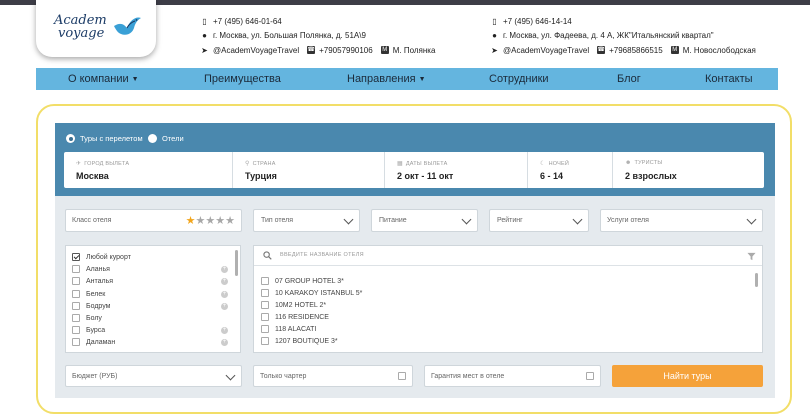  I want to click on resort-item: Белек, so click(154, 294).